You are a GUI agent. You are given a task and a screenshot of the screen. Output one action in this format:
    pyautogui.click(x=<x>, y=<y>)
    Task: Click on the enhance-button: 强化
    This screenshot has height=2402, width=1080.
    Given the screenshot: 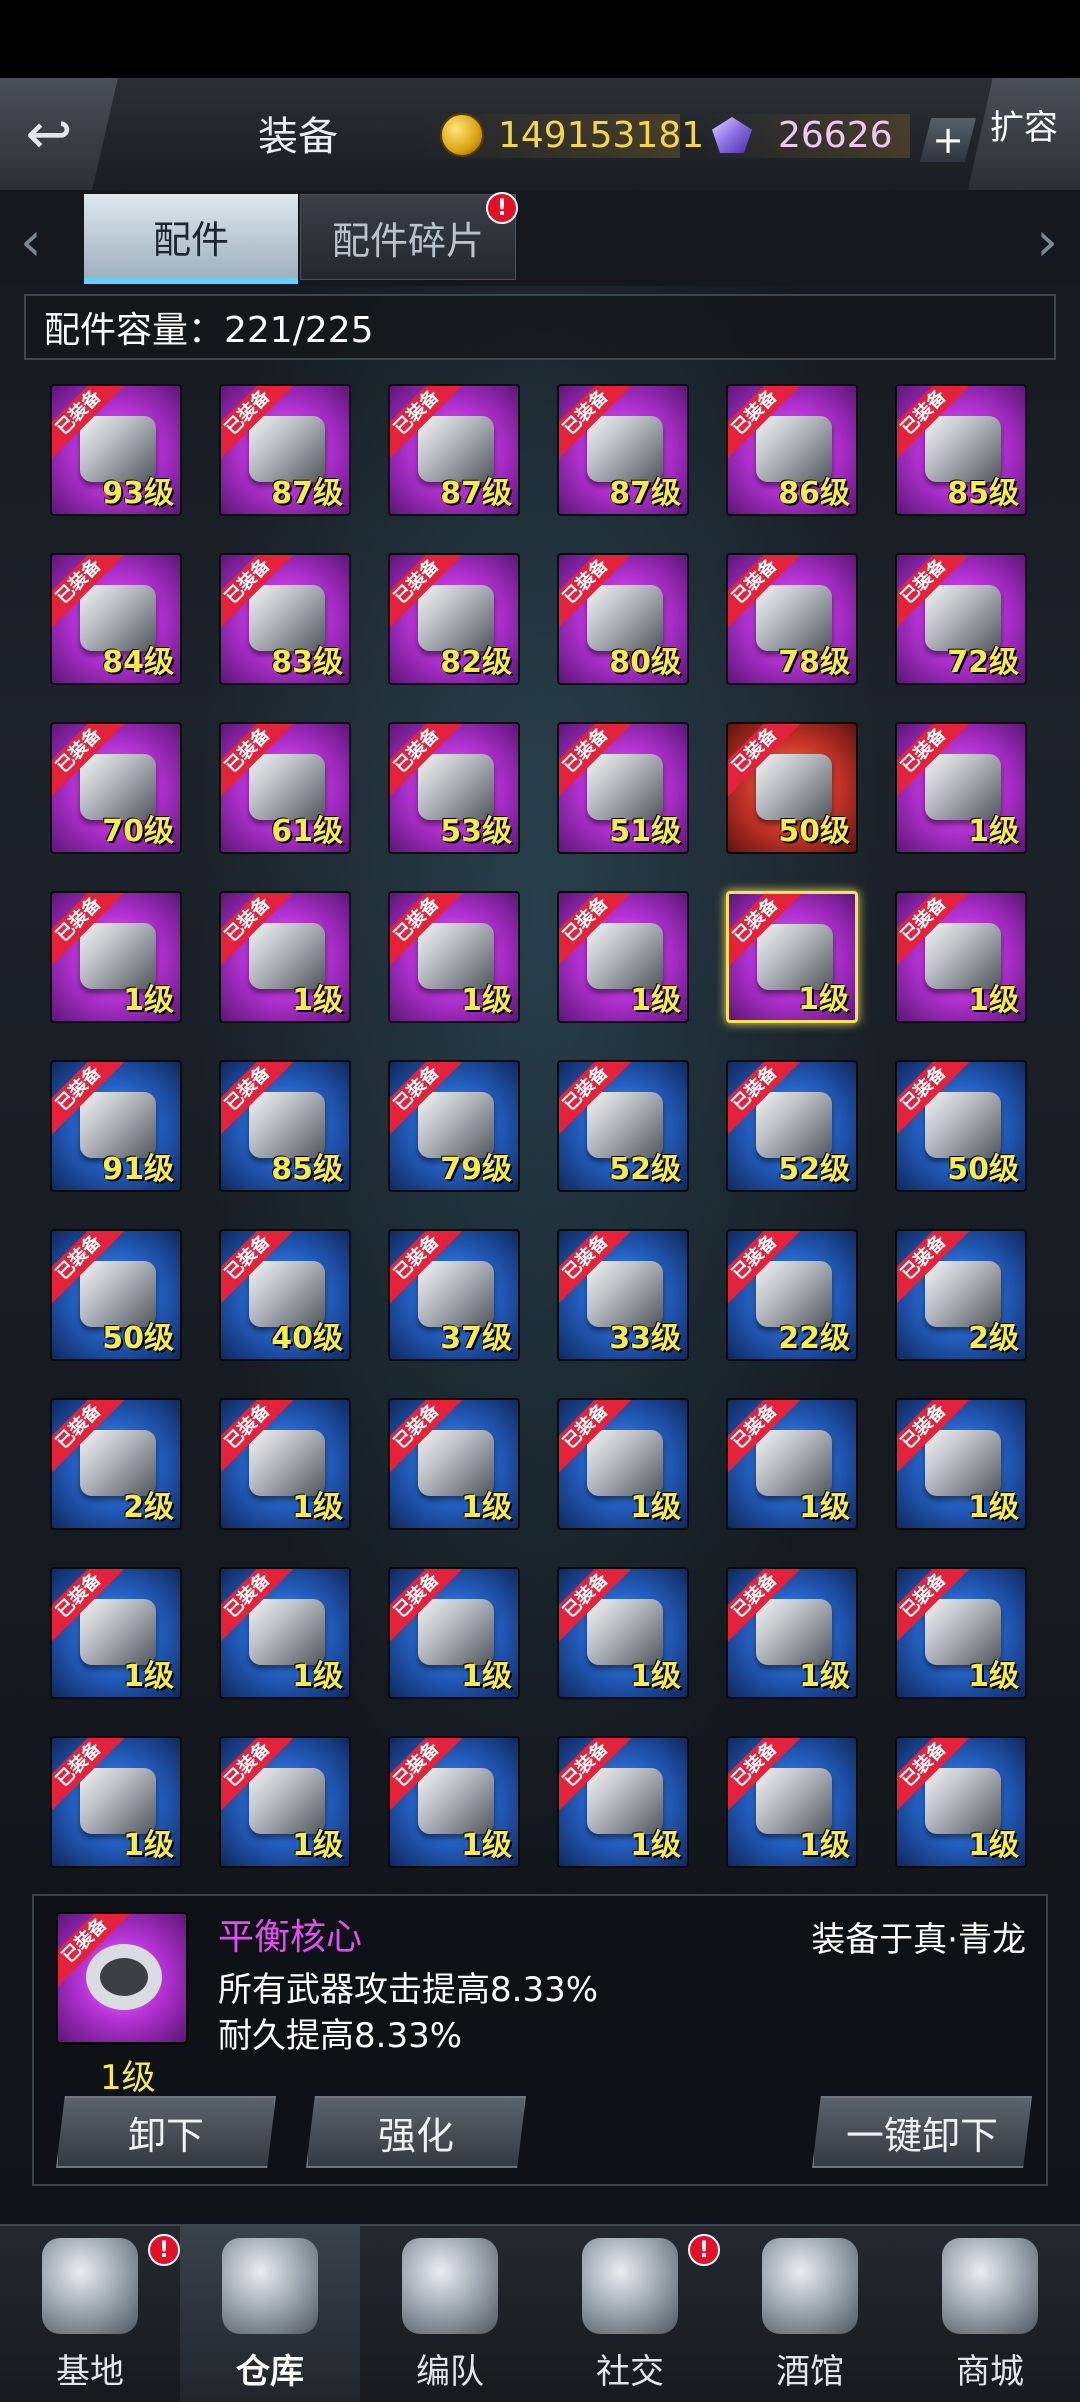 What is the action you would take?
    pyautogui.click(x=416, y=2132)
    